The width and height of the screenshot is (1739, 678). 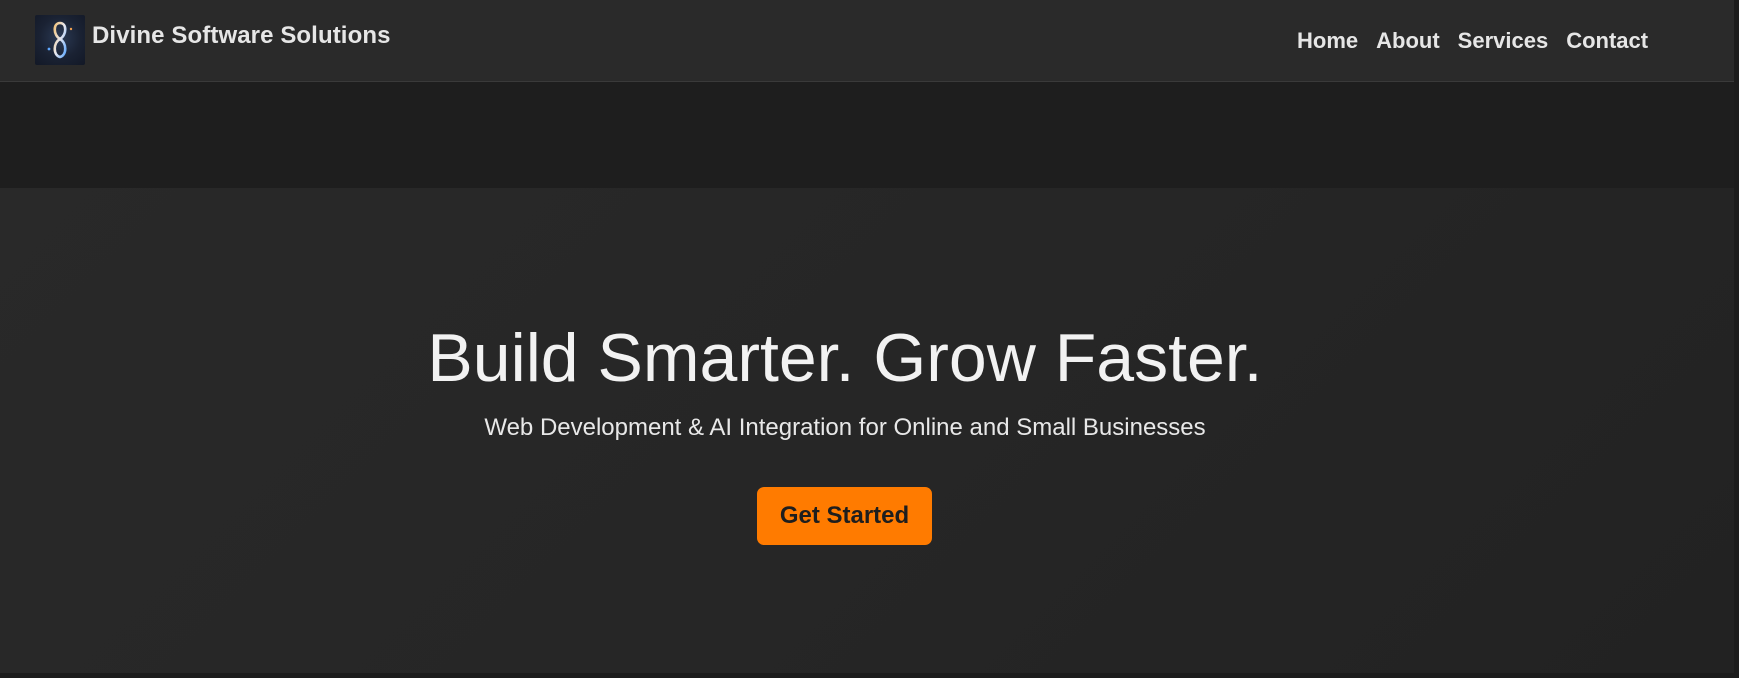 I want to click on brand-name: Divine Software Solutions, so click(x=241, y=36).